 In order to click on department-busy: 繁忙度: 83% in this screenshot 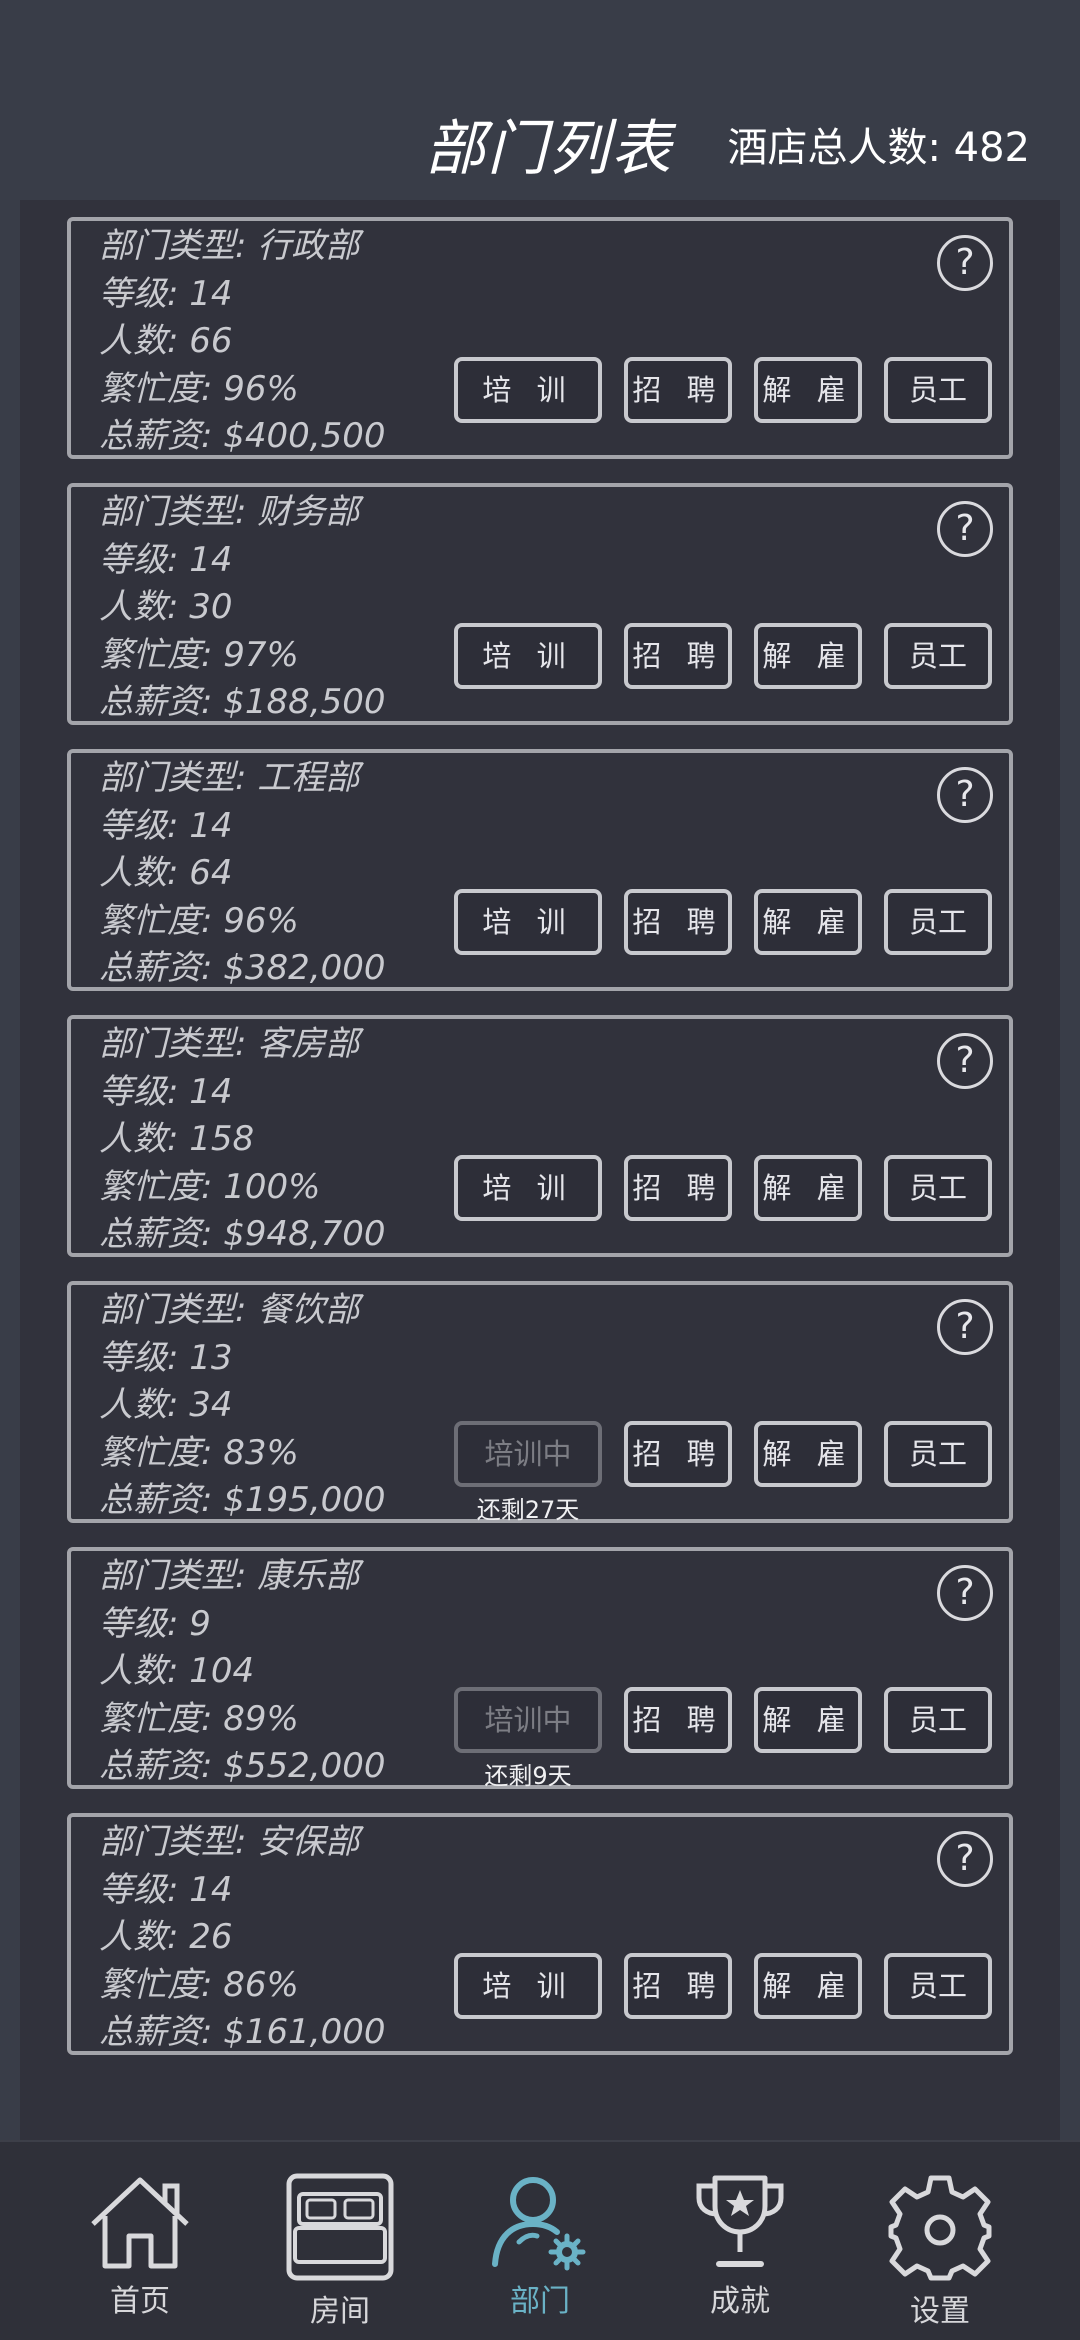, I will do `click(199, 1452)`.